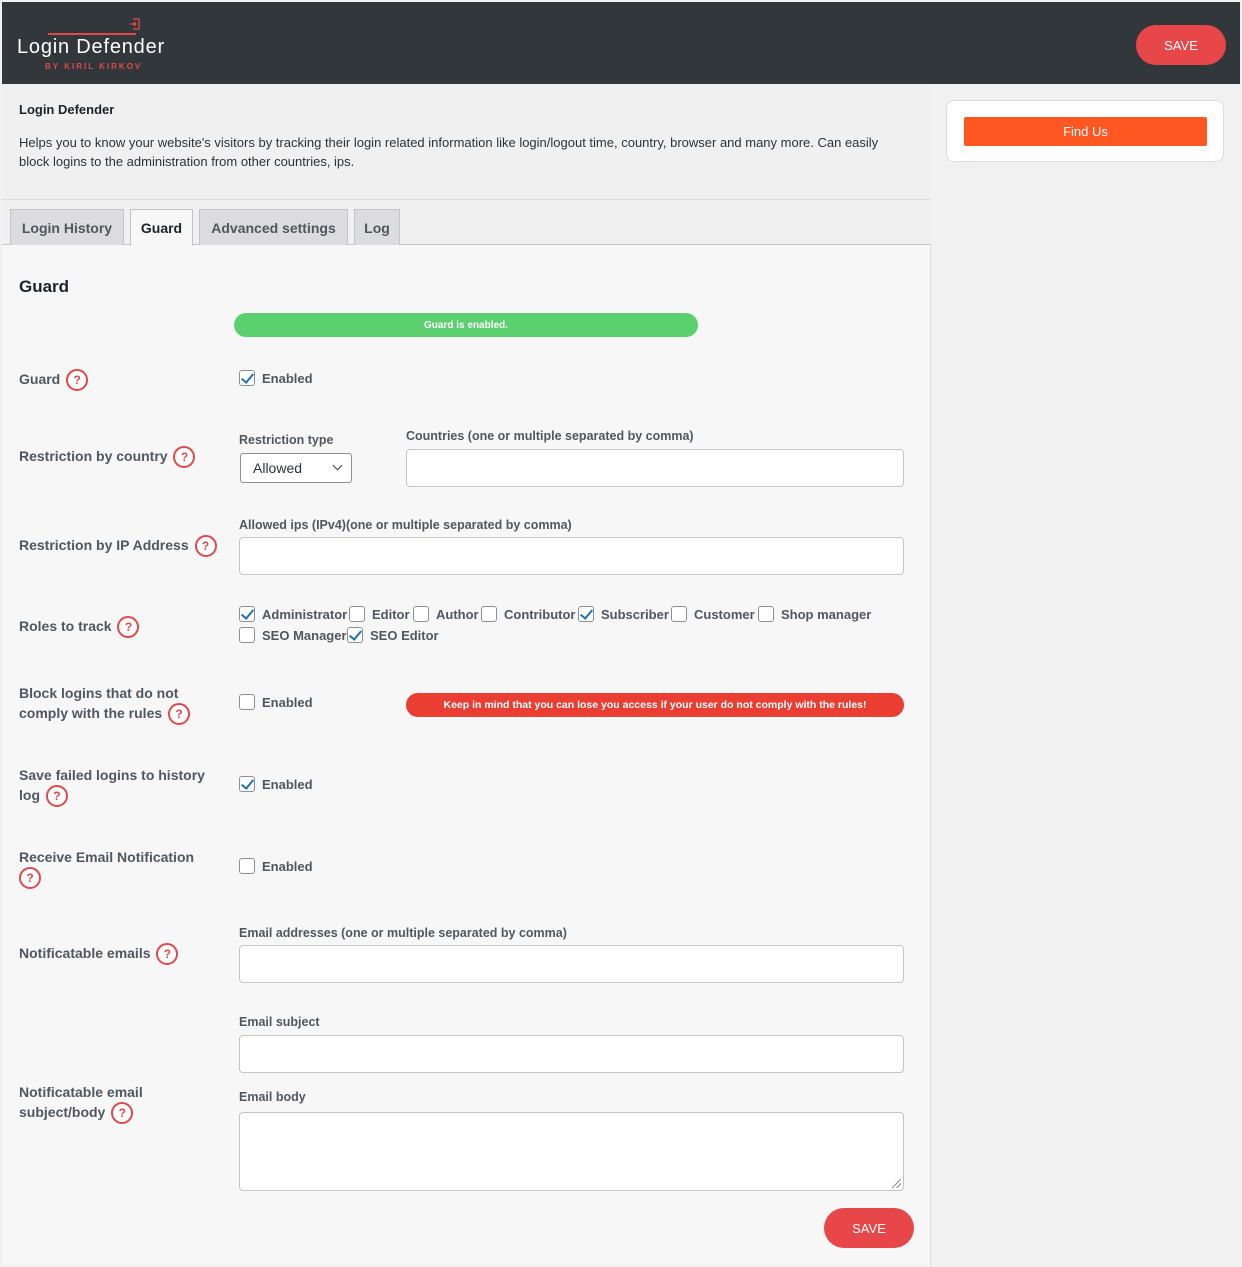  I want to click on role-checkbox-shop-manager, so click(766, 614).